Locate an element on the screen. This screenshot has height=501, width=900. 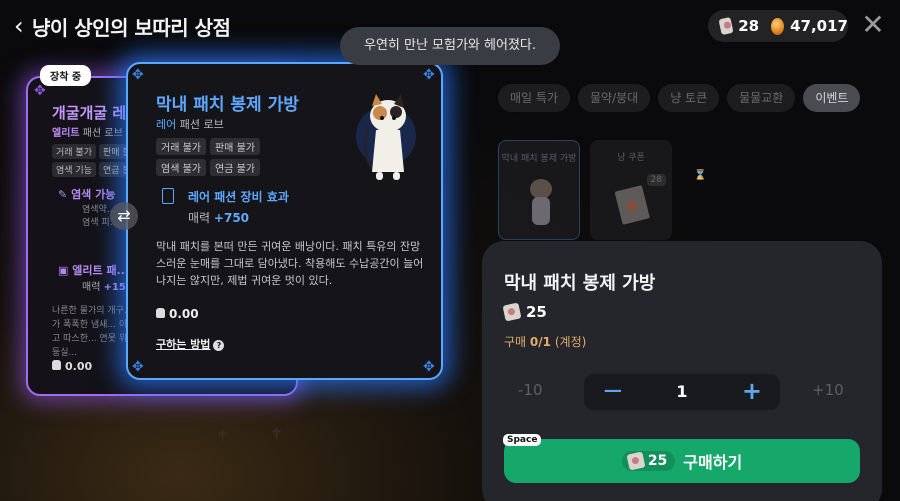
card-icon is located at coordinates (168, 196).